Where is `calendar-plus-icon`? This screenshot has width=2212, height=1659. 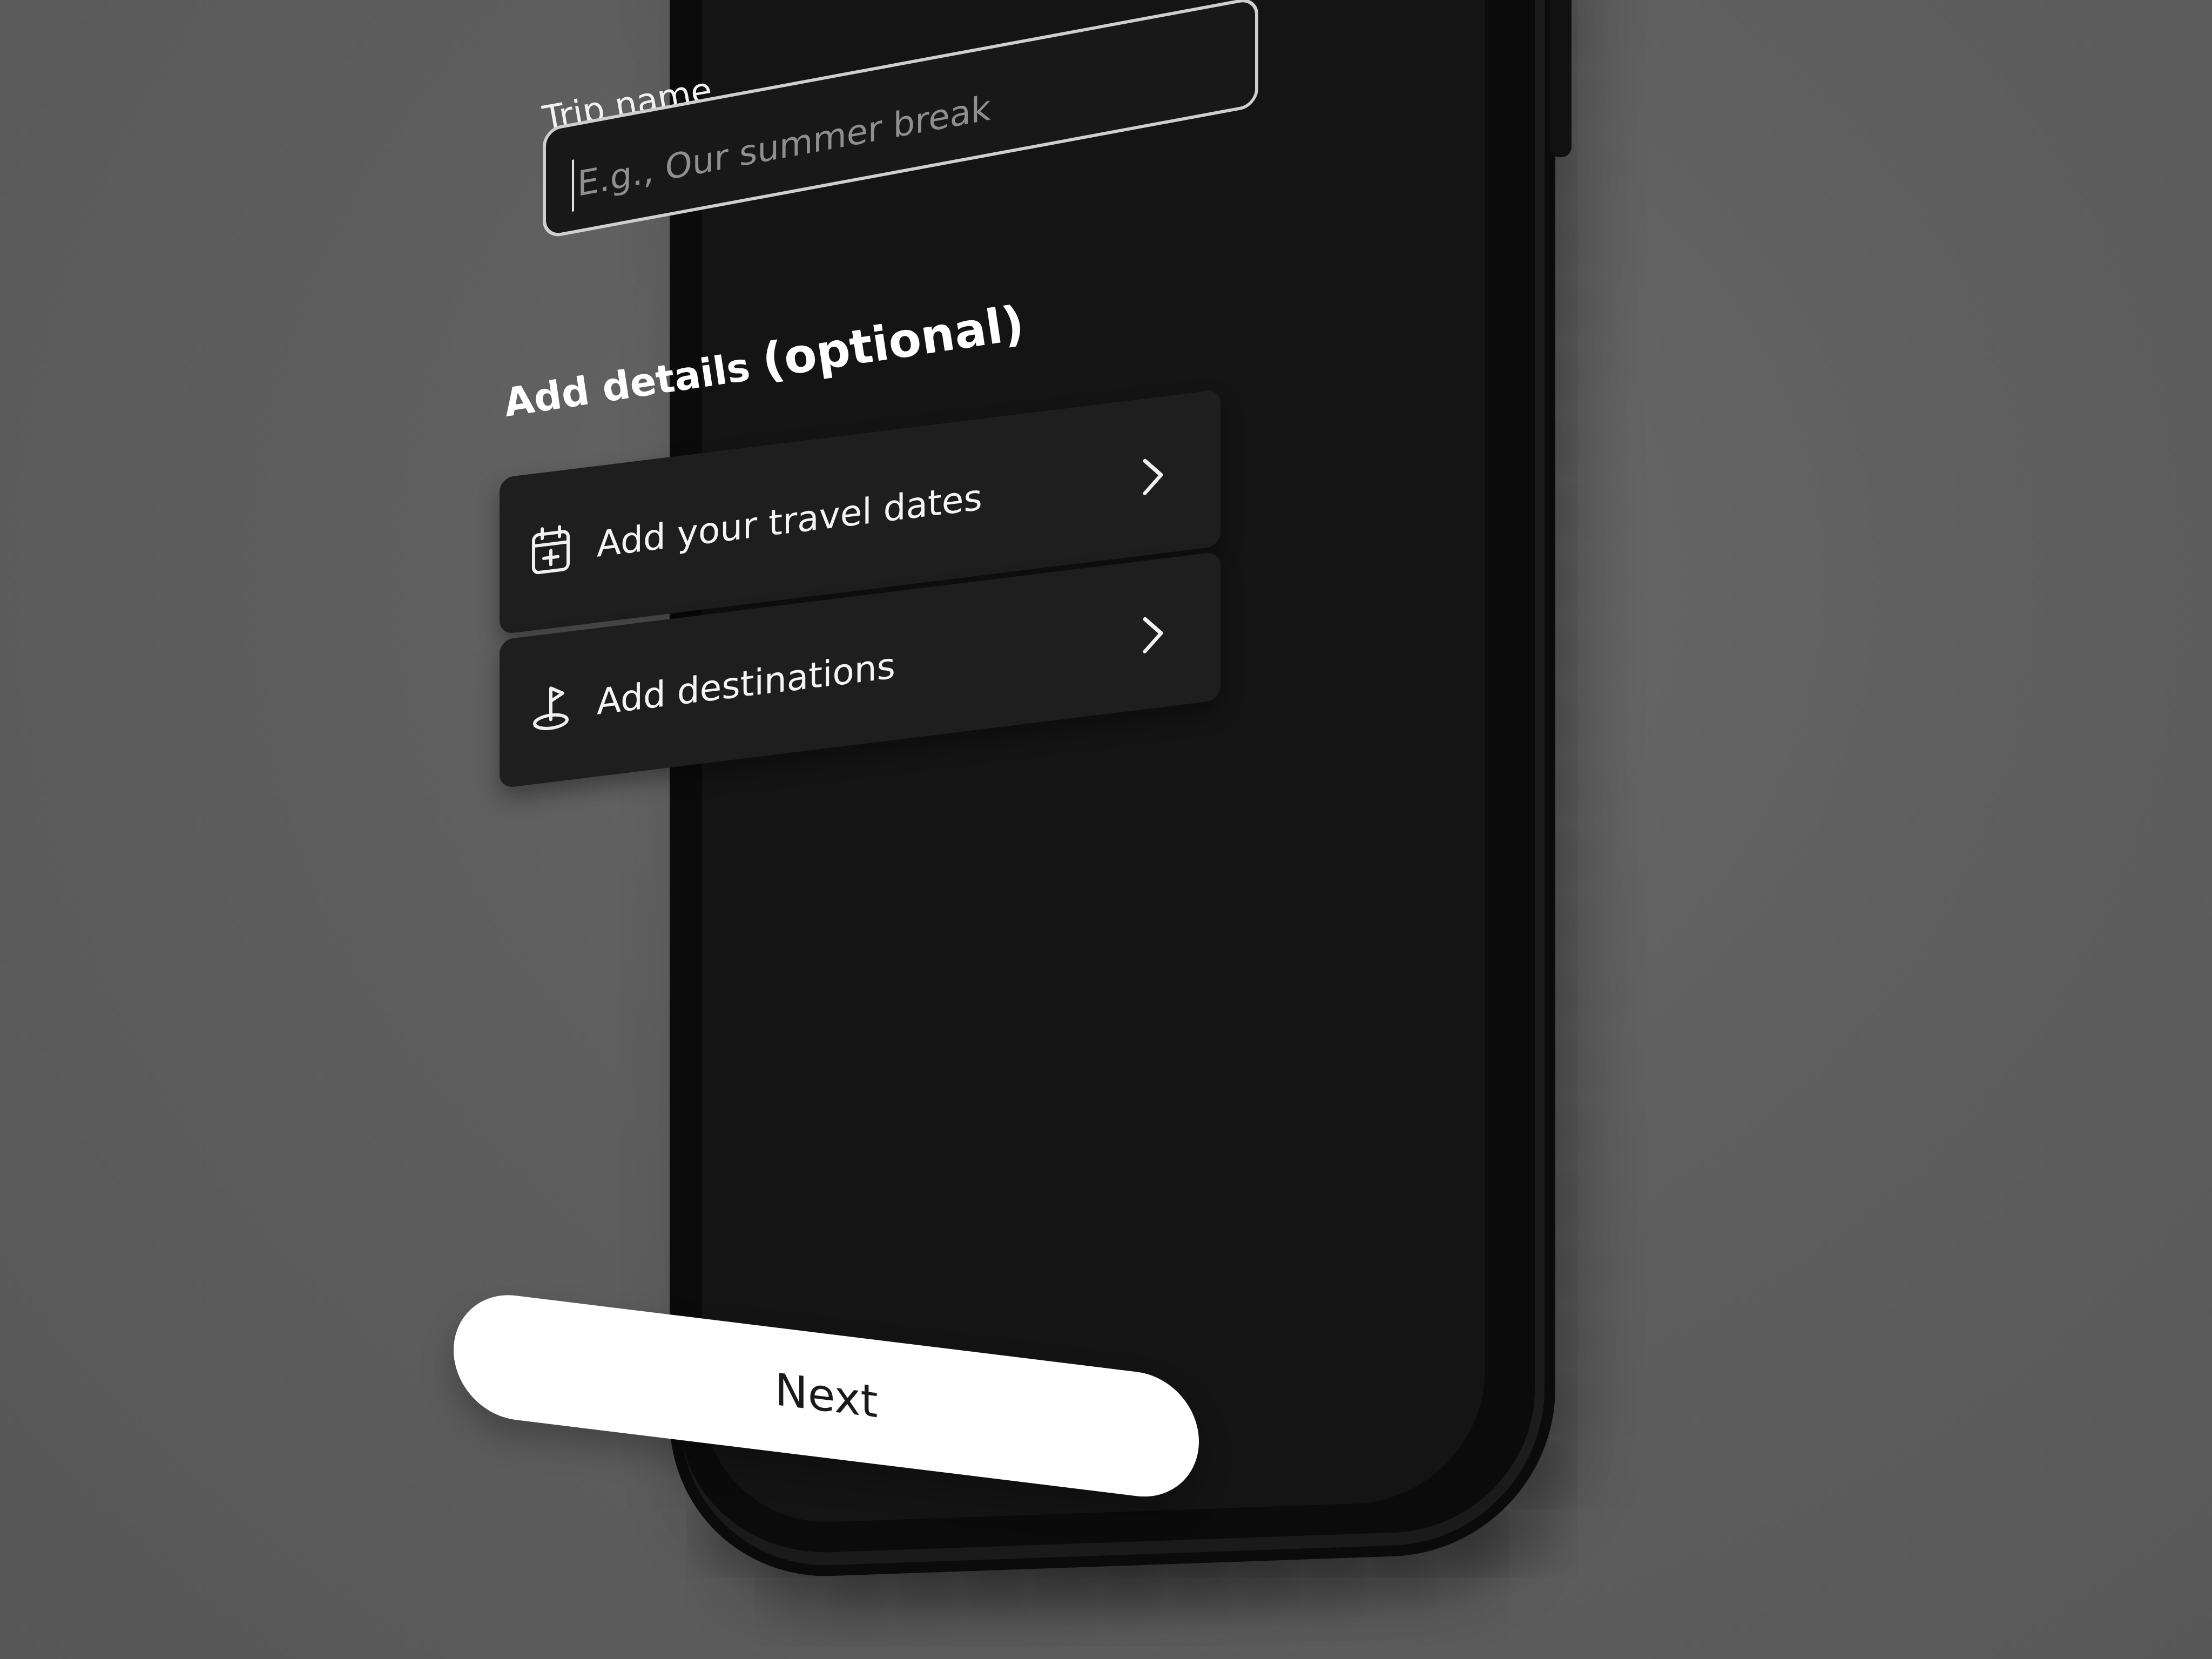
calendar-plus-icon is located at coordinates (551, 550).